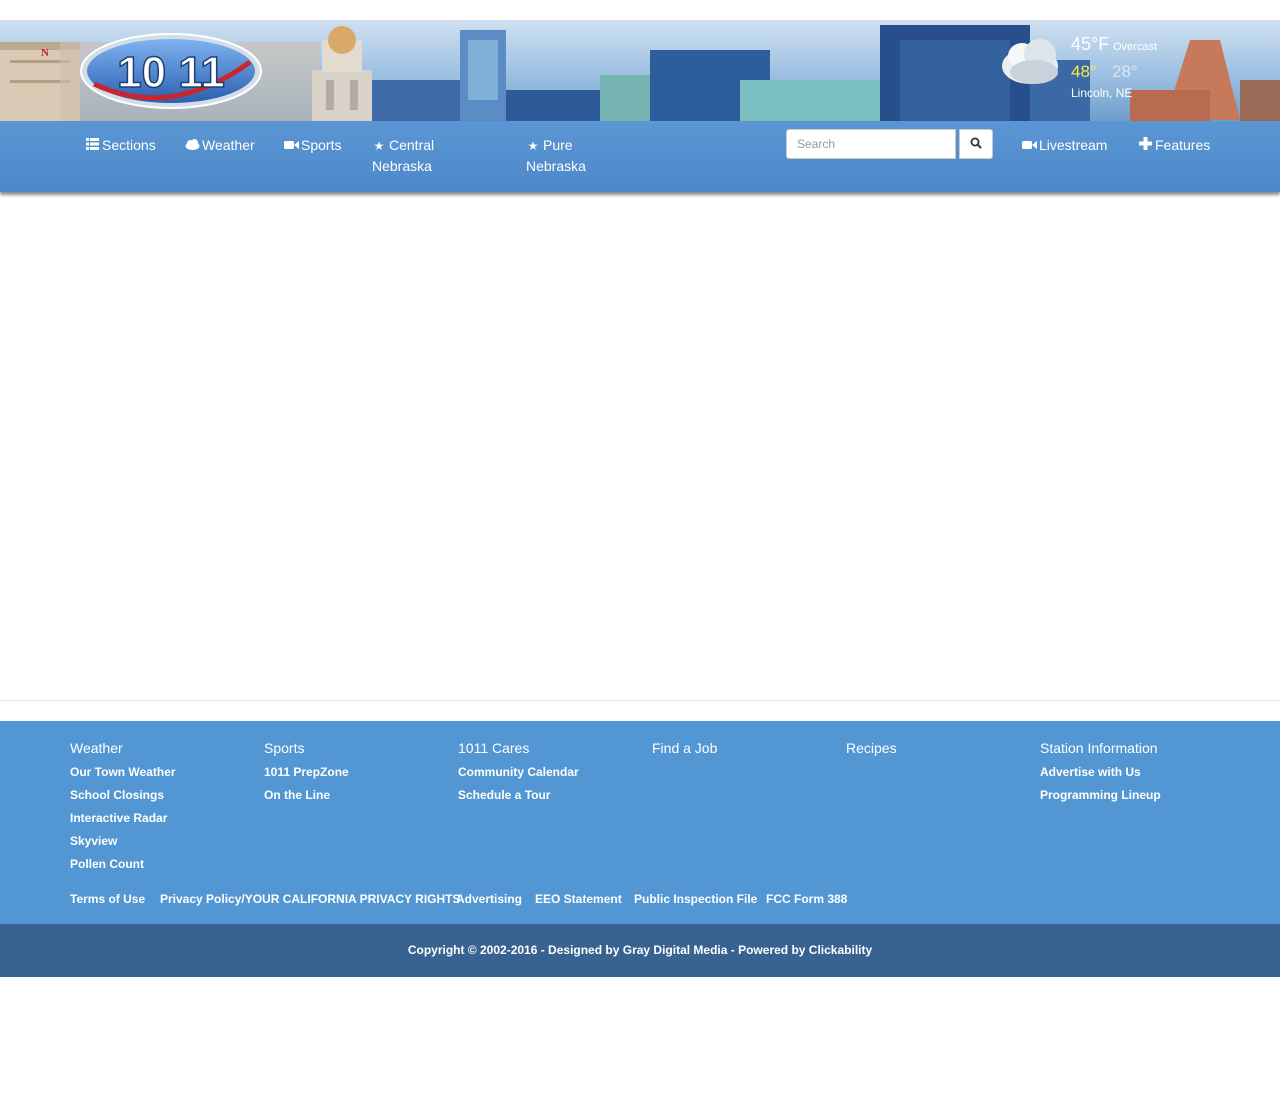 The width and height of the screenshot is (1280, 1102). What do you see at coordinates (695, 899) in the screenshot?
I see `public-inspection-file-link: Public Inspection File` at bounding box center [695, 899].